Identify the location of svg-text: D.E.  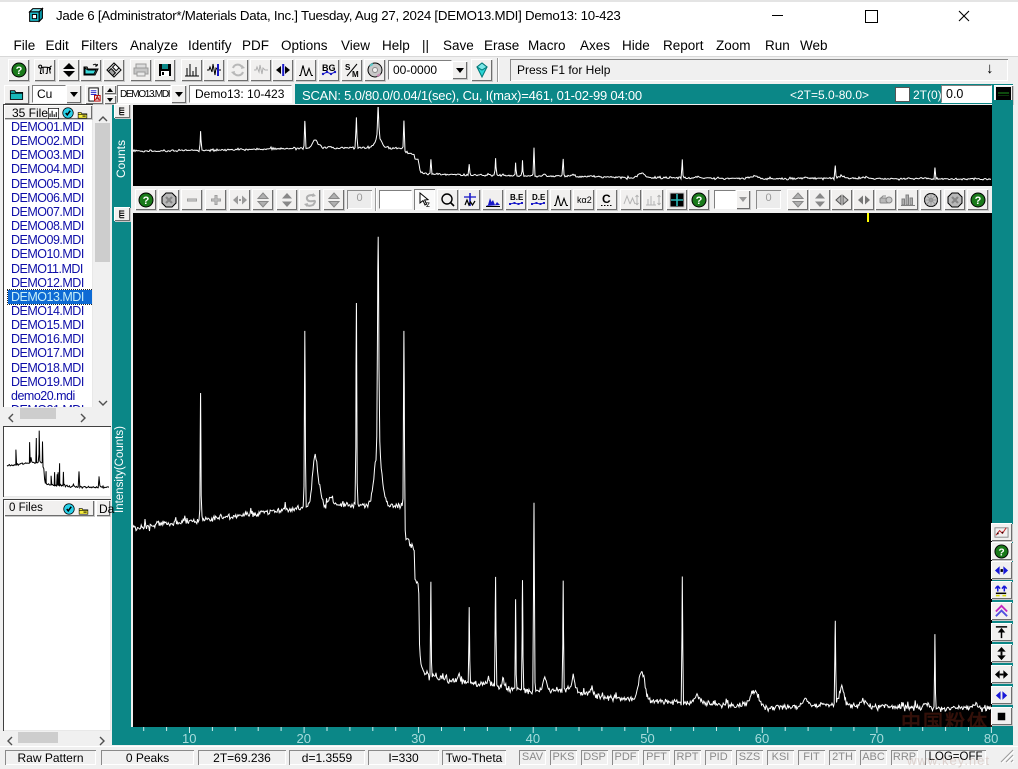
(539, 197).